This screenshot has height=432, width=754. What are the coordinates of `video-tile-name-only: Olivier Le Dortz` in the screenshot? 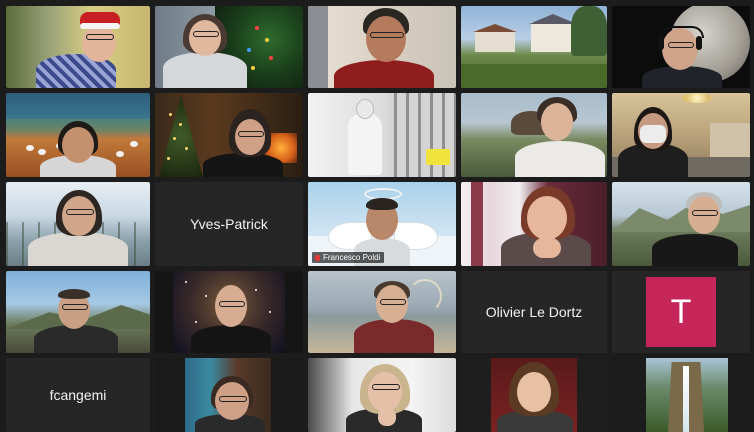 It's located at (534, 312).